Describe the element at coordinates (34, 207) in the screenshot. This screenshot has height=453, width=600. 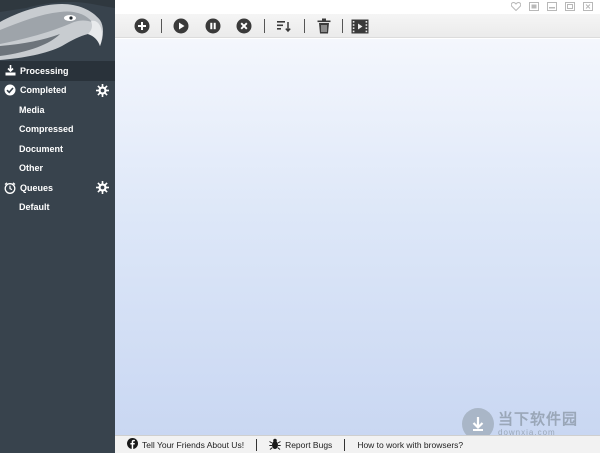
I see `sidebar-item-label: Default` at that location.